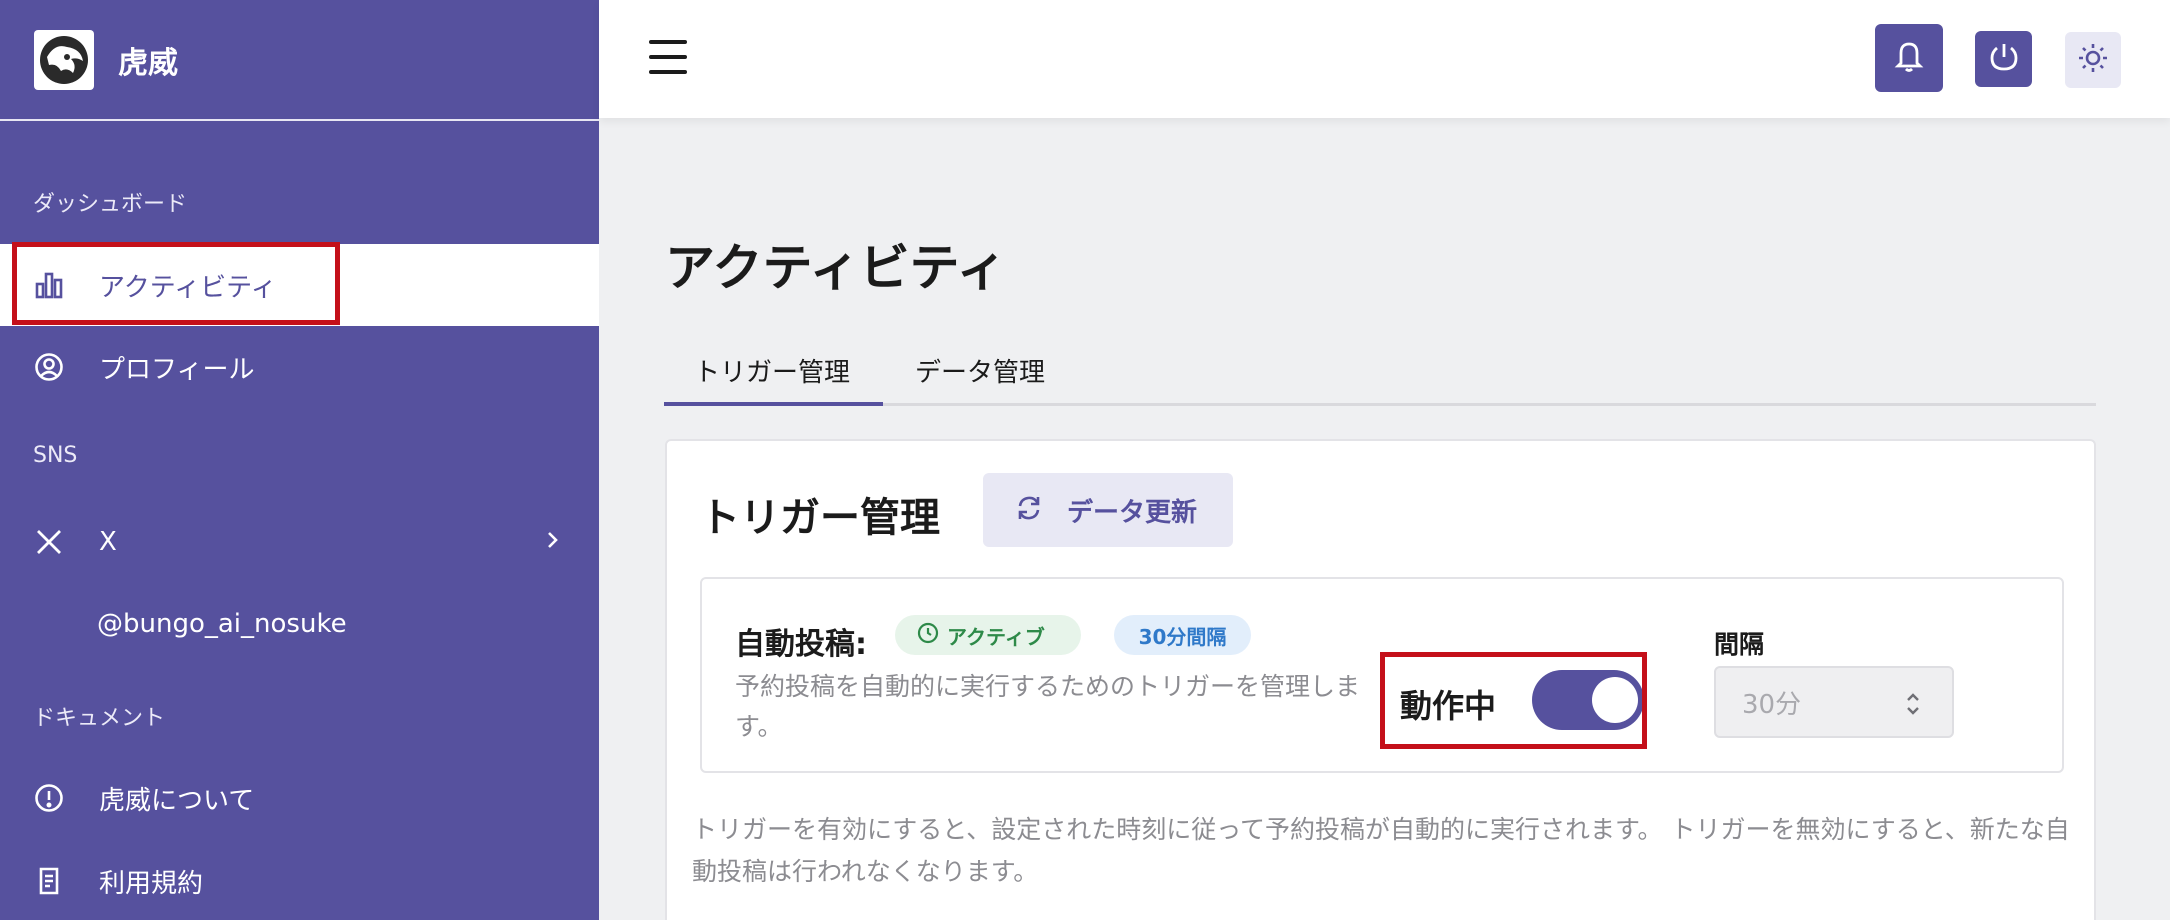 The image size is (2170, 920). I want to click on info-circle-icon, so click(49, 798).